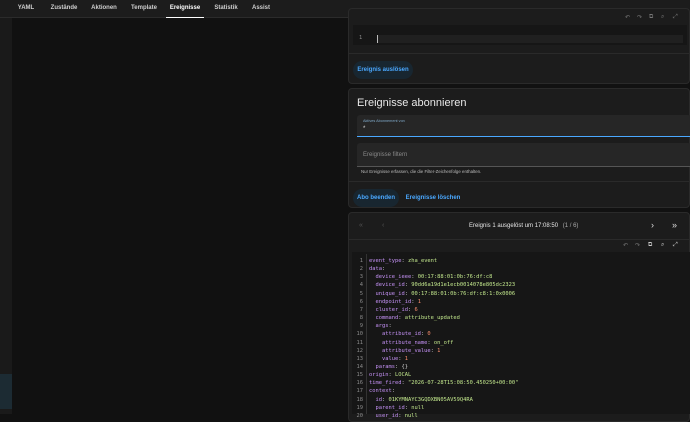 The height and width of the screenshot is (422, 690). I want to click on active-subscription-field: Aktives Abonnement von *, so click(523, 126).